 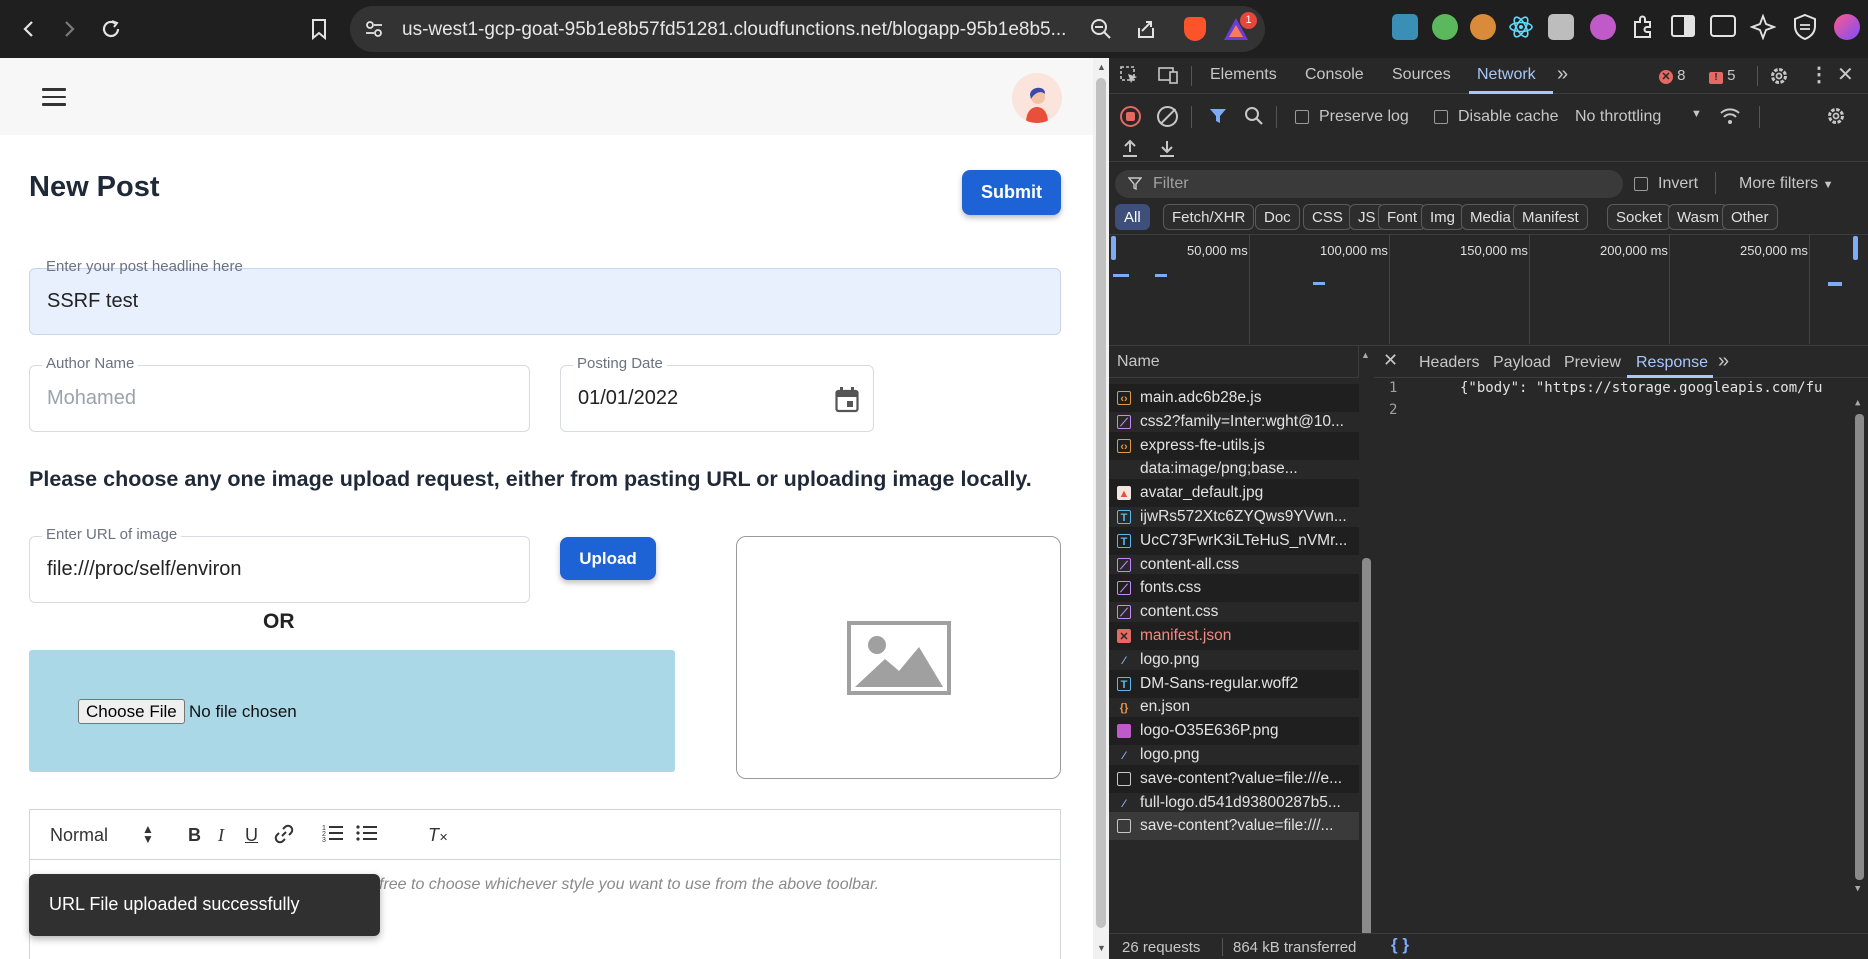 What do you see at coordinates (1855, 248) in the screenshot?
I see `timeline-handle-right` at bounding box center [1855, 248].